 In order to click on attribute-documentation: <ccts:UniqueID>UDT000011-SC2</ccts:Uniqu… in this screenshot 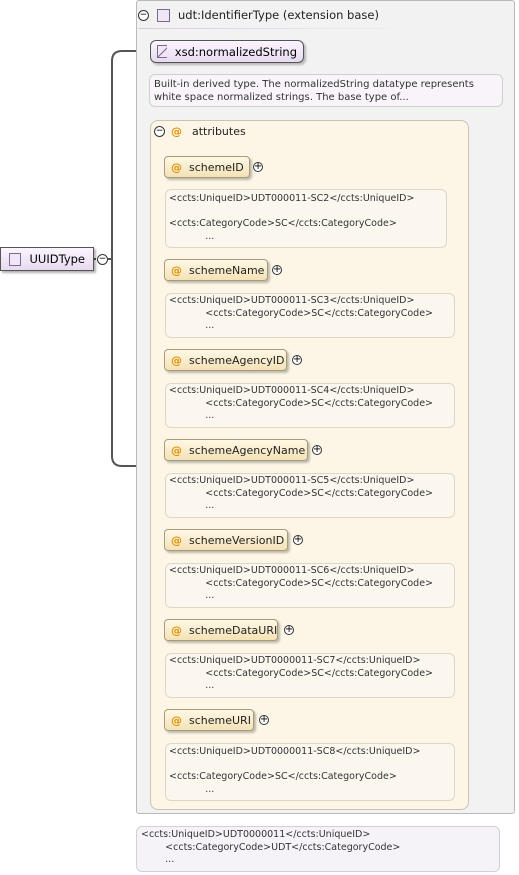, I will do `click(306, 218)`.